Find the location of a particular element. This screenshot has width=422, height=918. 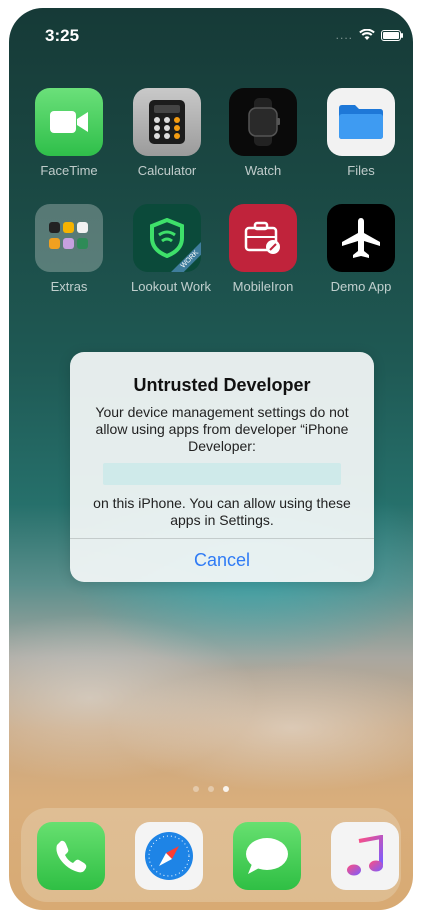

folder-icon is located at coordinates (69, 238).